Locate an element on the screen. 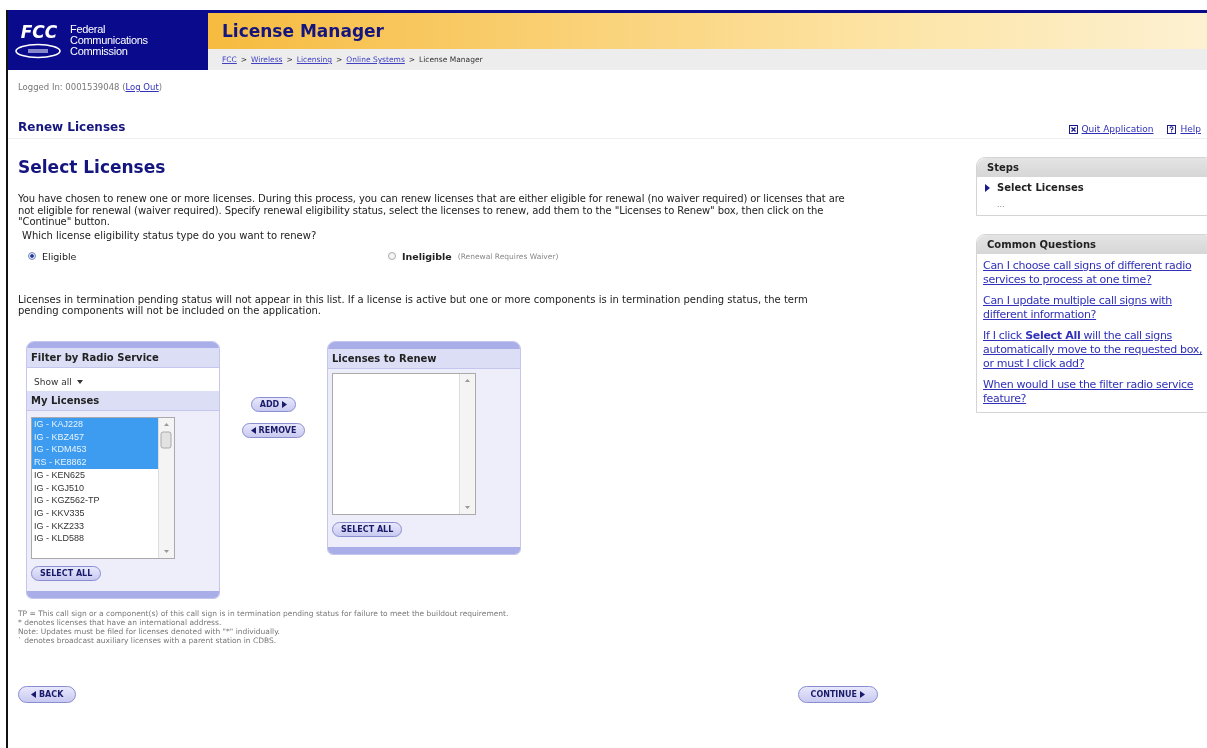  question-link: If I click Select All will the call signs automatically move to the requested box, or must I click add? is located at coordinates (1095, 350).